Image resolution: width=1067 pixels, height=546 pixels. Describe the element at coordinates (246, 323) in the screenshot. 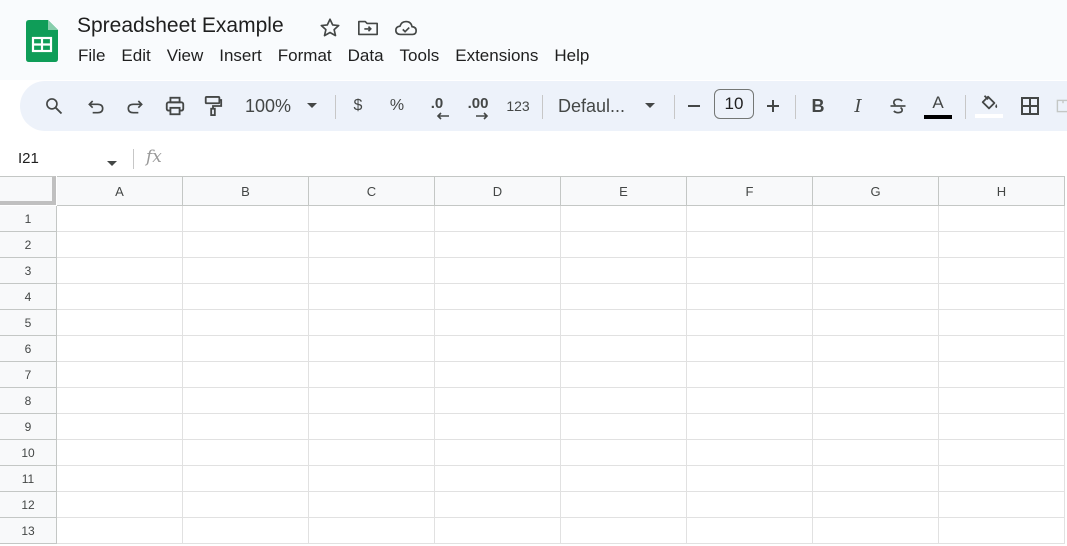

I see `cell-b5` at that location.